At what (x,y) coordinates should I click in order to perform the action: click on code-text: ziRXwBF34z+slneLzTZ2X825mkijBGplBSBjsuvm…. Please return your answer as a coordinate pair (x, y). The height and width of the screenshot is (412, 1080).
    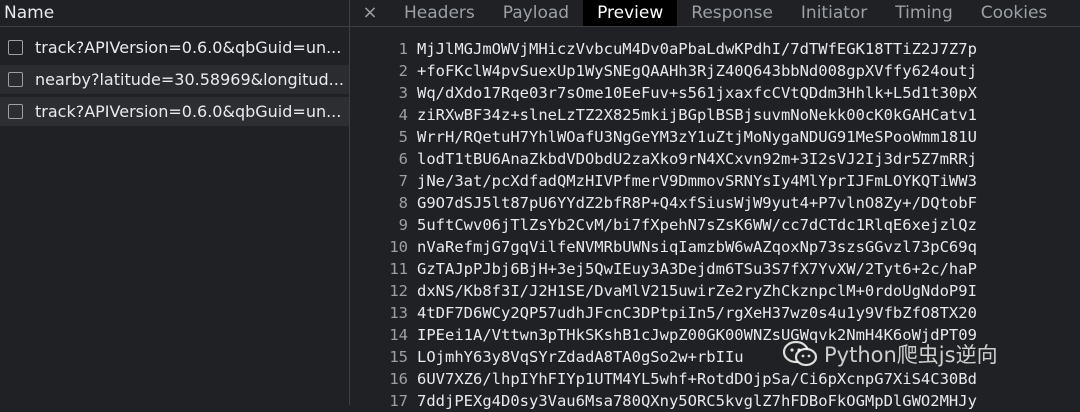
    Looking at the image, I should click on (697, 115).